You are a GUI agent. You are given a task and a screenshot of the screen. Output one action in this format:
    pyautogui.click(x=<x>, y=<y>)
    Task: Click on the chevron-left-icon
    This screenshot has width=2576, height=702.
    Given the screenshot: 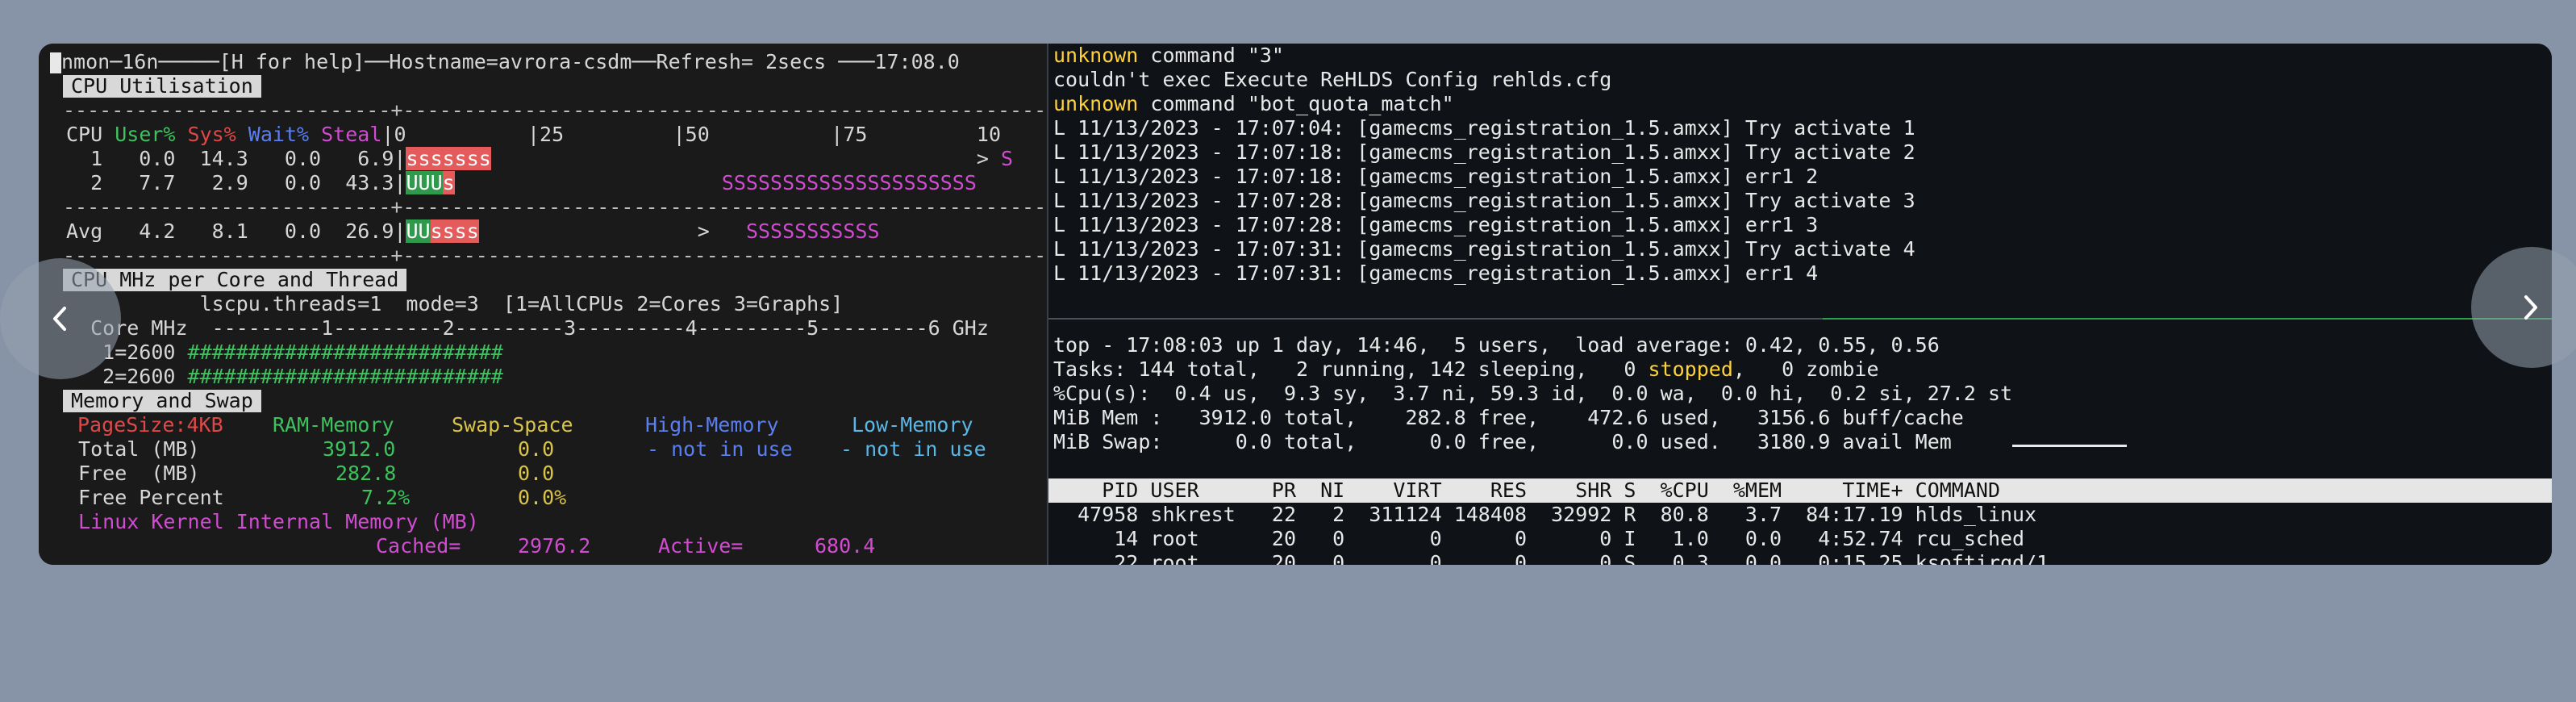 What is the action you would take?
    pyautogui.click(x=59, y=319)
    